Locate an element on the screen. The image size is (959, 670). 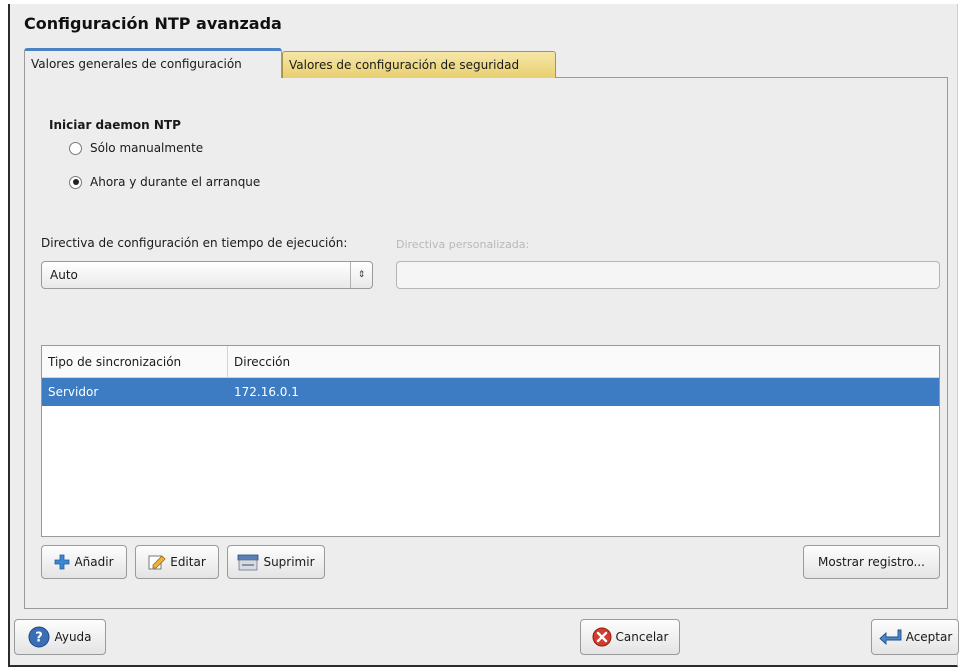
table-row: Servidor 172.16.0.1 is located at coordinates (490, 392).